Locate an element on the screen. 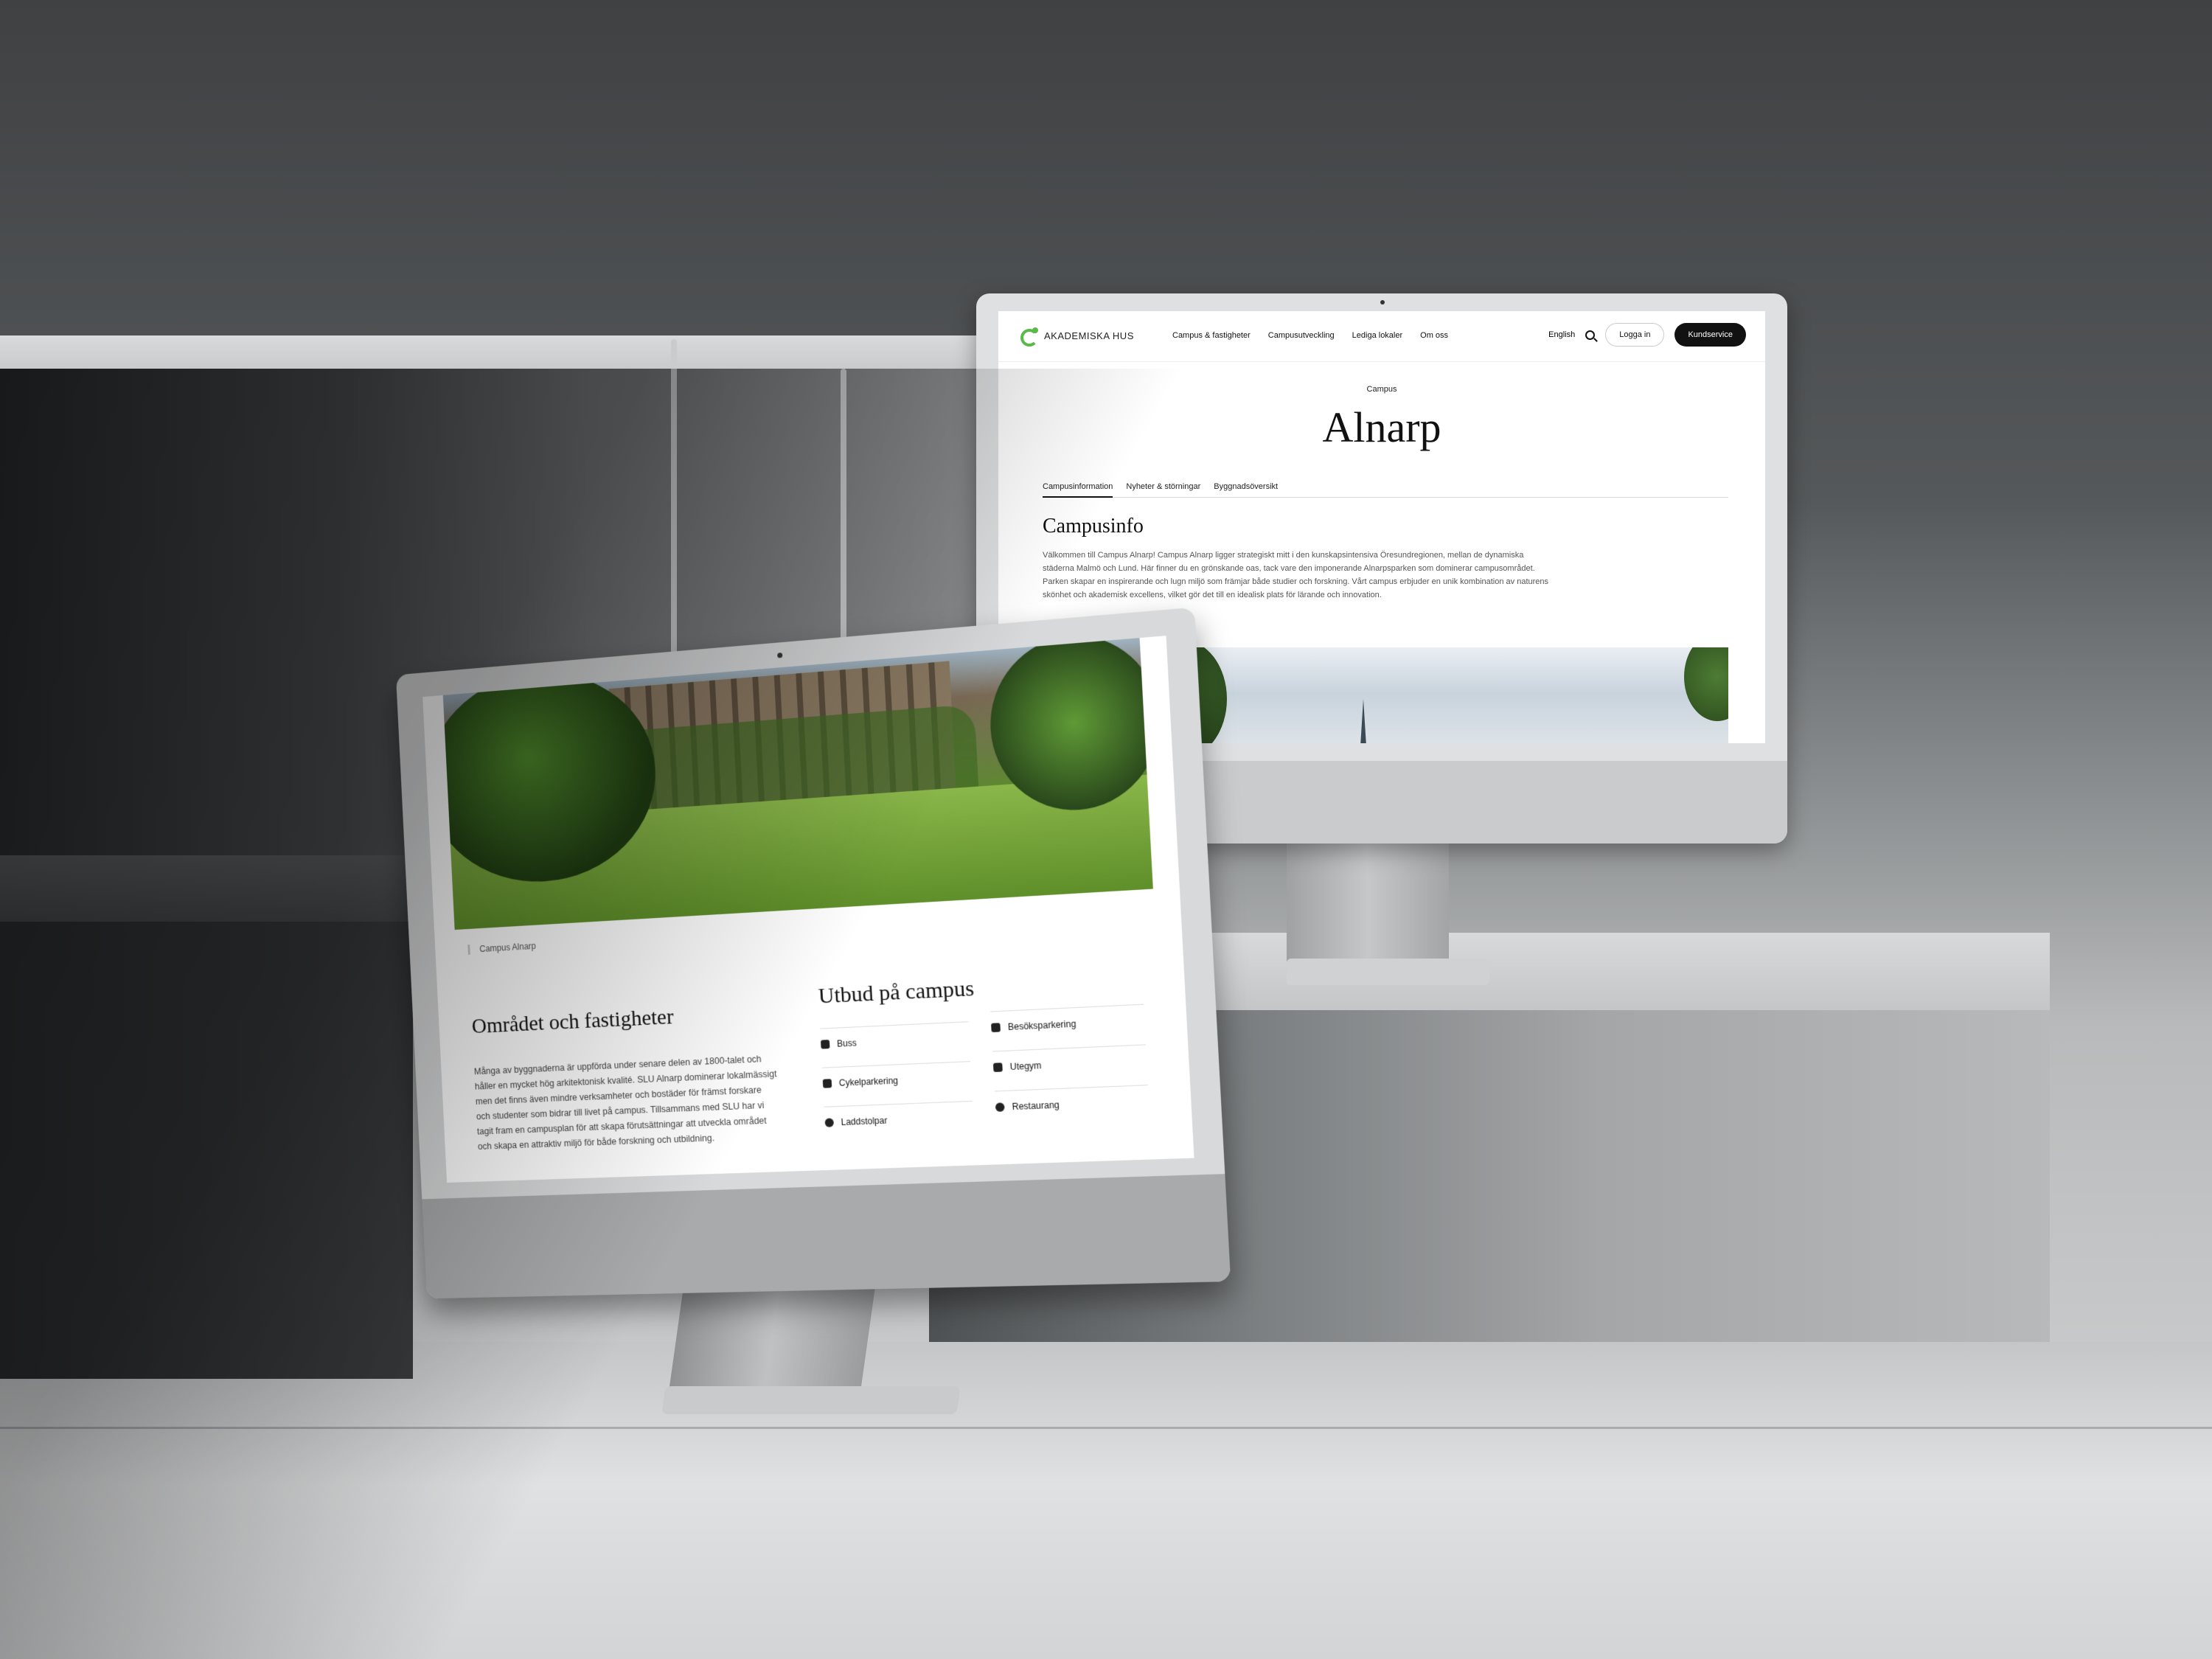  tab-nyheter: Nyheter & störningar is located at coordinates (1163, 486).